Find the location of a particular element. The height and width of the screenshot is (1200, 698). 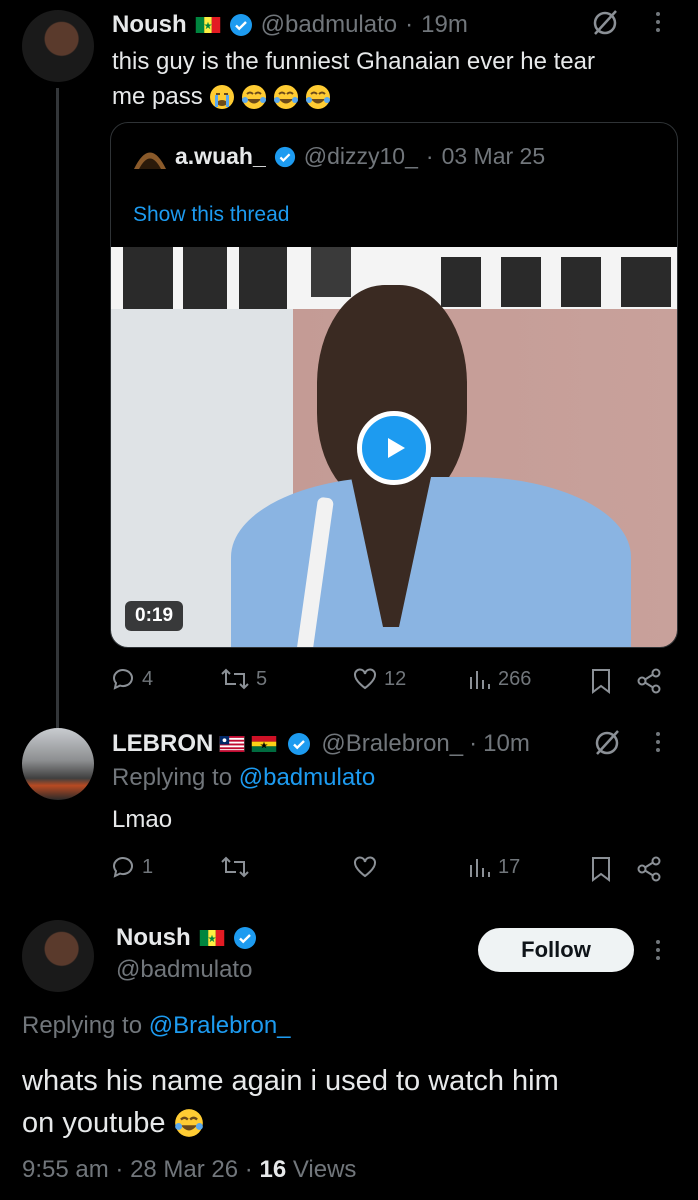

replying-handle-link: @badmulato is located at coordinates (307, 777).